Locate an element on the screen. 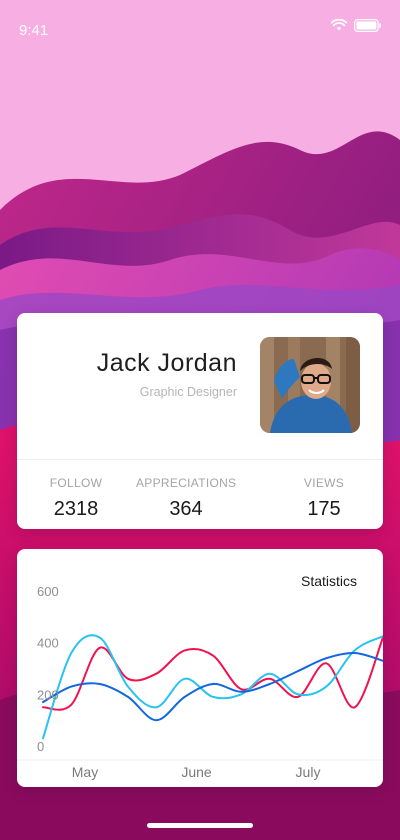 The image size is (400, 840). stat-label: VIEWS is located at coordinates (324, 483).